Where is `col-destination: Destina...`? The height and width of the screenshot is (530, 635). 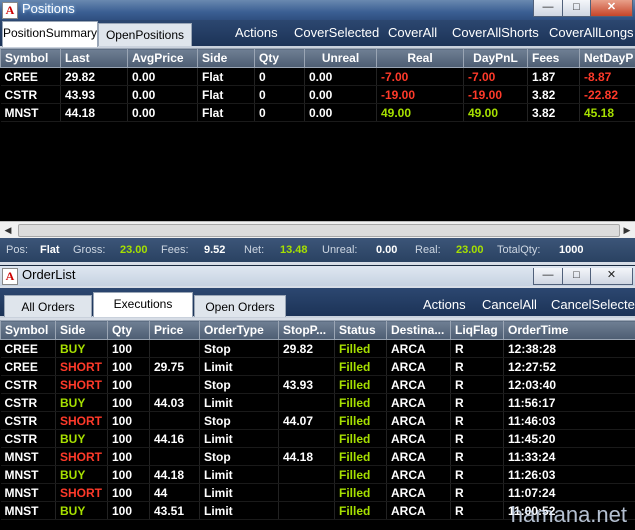
col-destination: Destina... is located at coordinates (418, 330).